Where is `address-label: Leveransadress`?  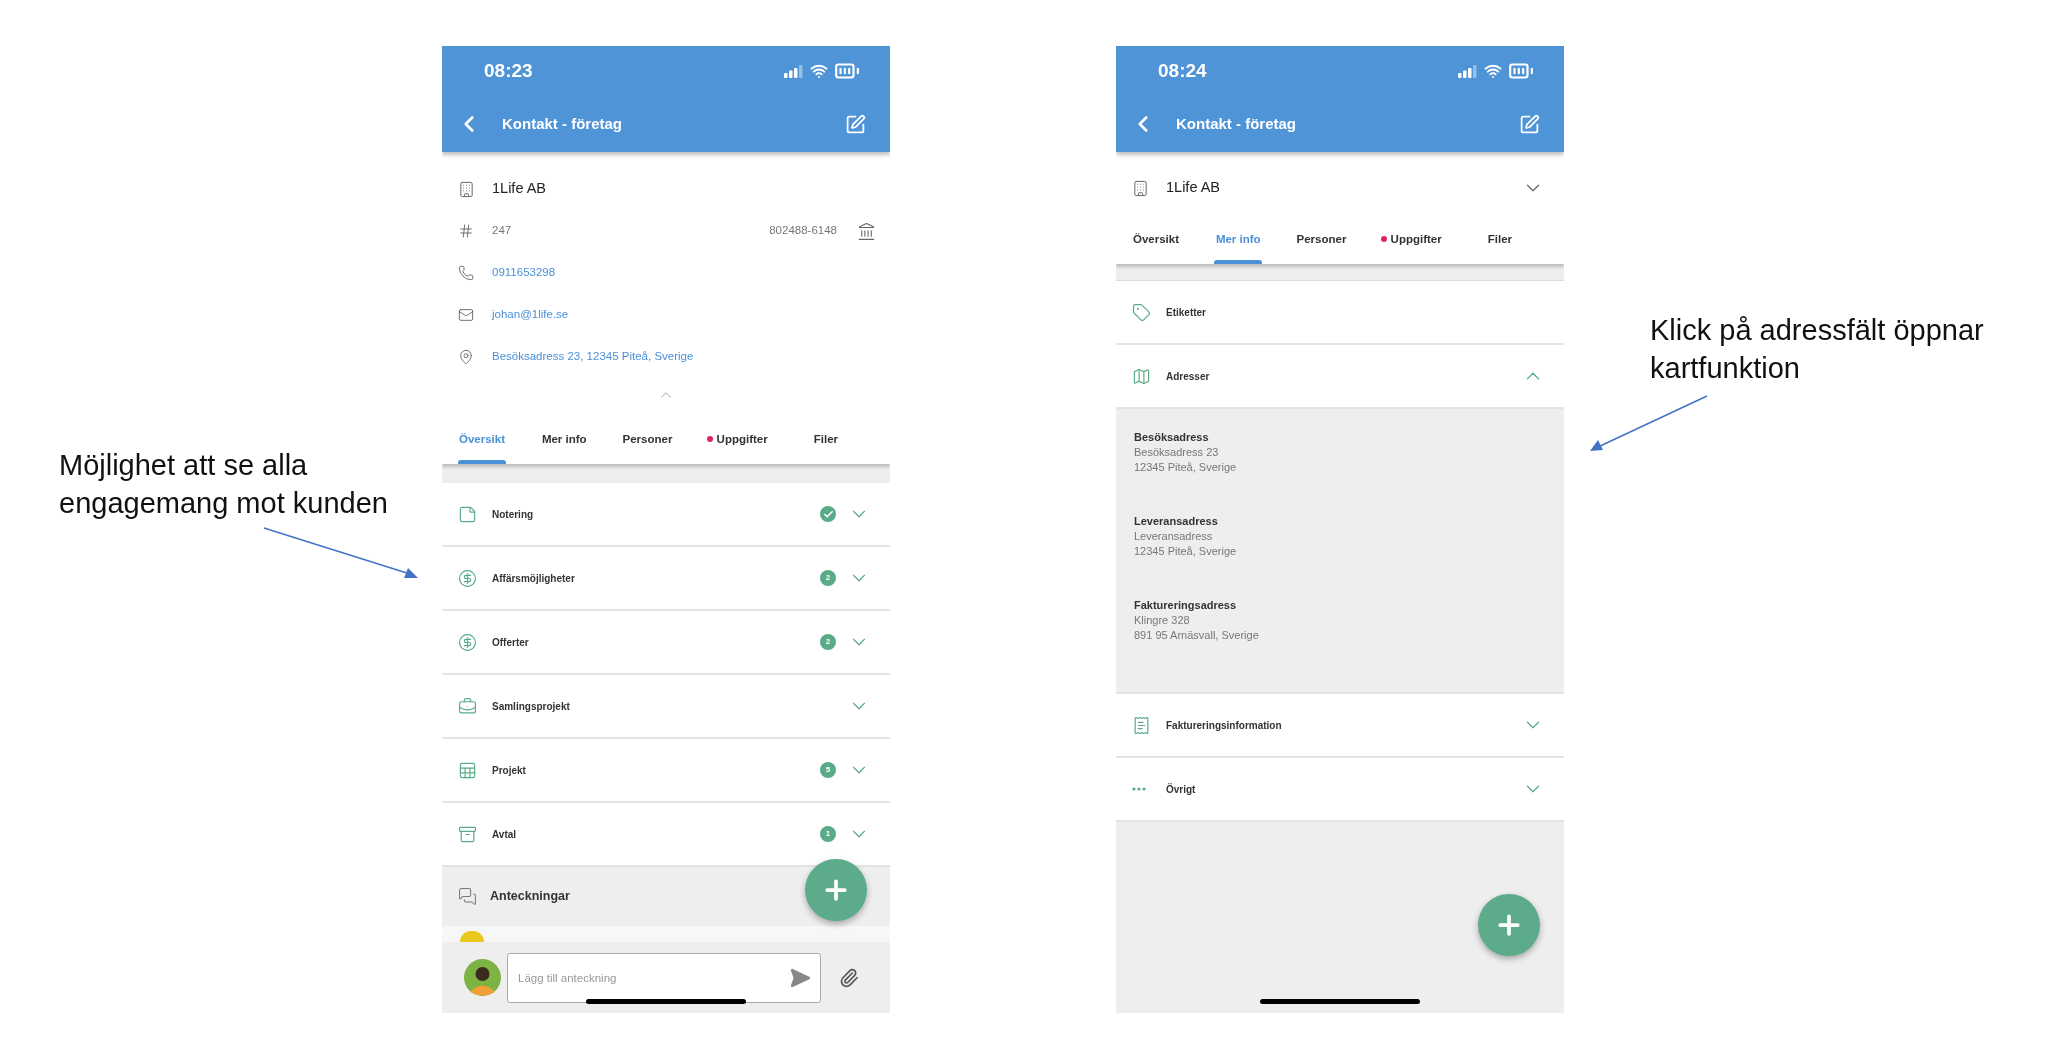 address-label: Leveransadress is located at coordinates (1176, 521).